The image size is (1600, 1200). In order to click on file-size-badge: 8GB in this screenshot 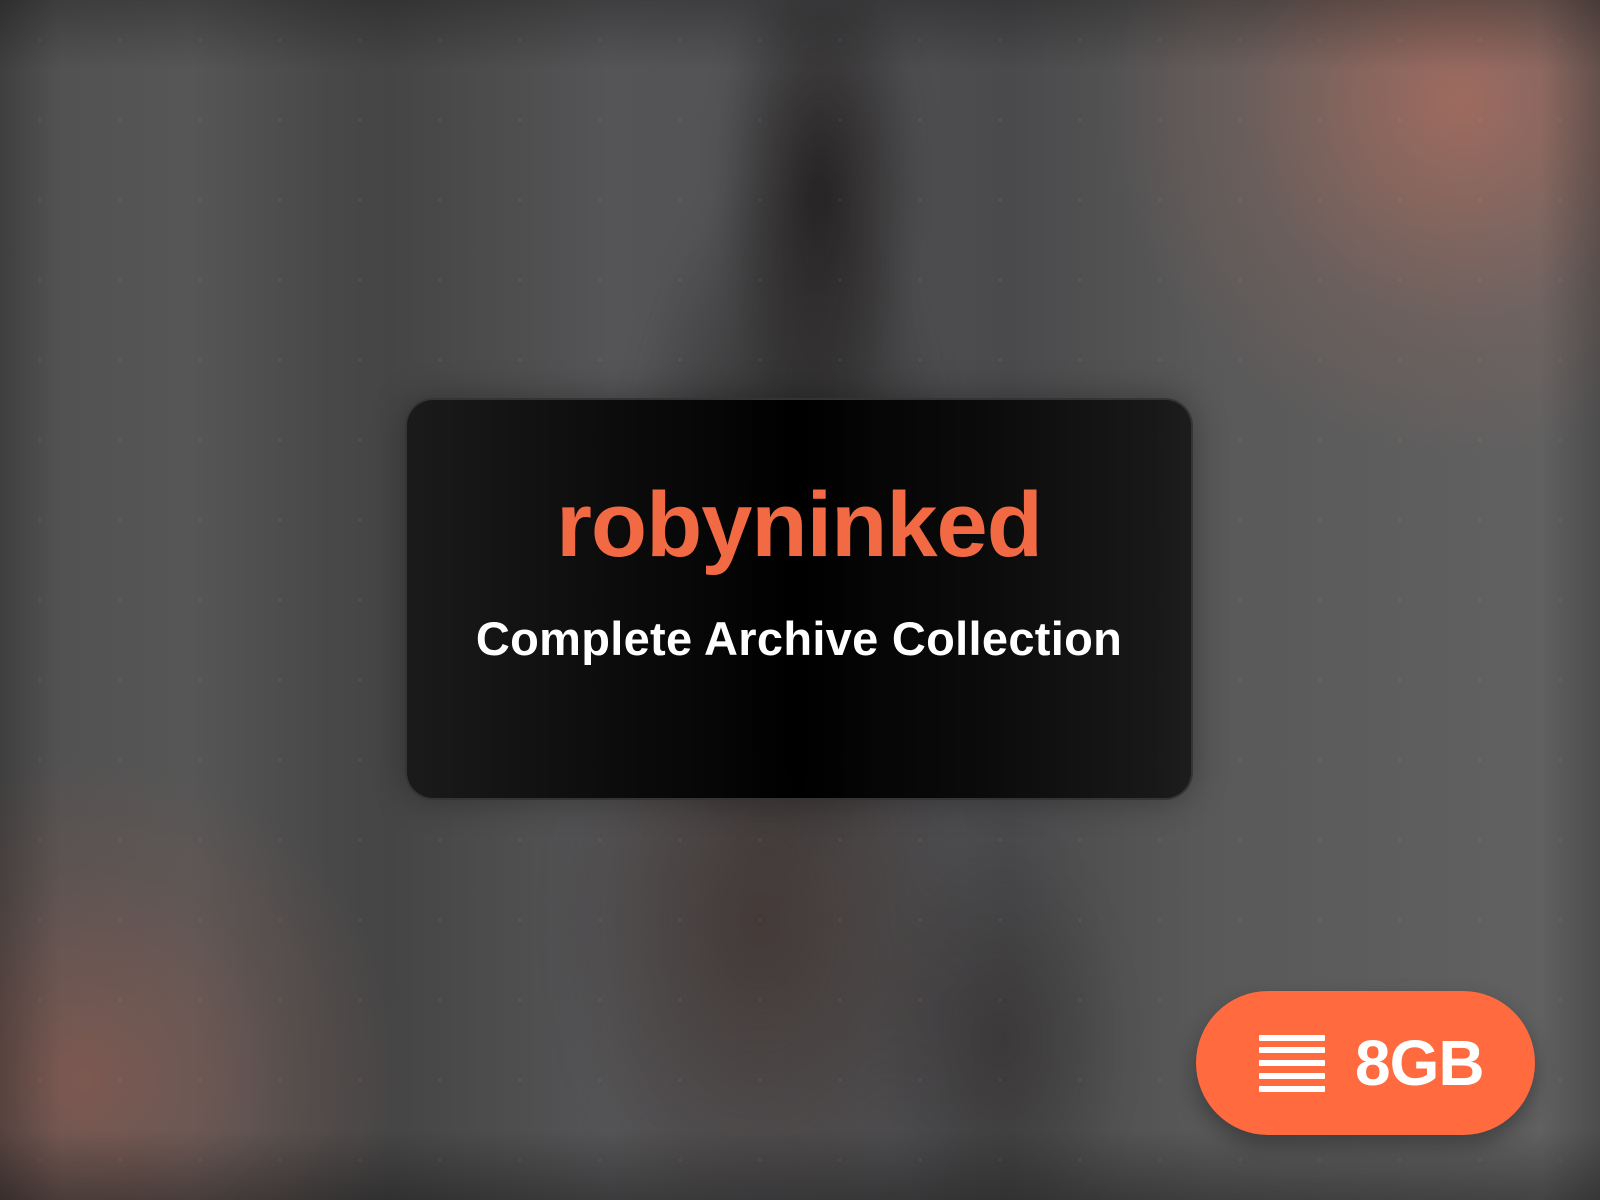, I will do `click(1365, 1063)`.